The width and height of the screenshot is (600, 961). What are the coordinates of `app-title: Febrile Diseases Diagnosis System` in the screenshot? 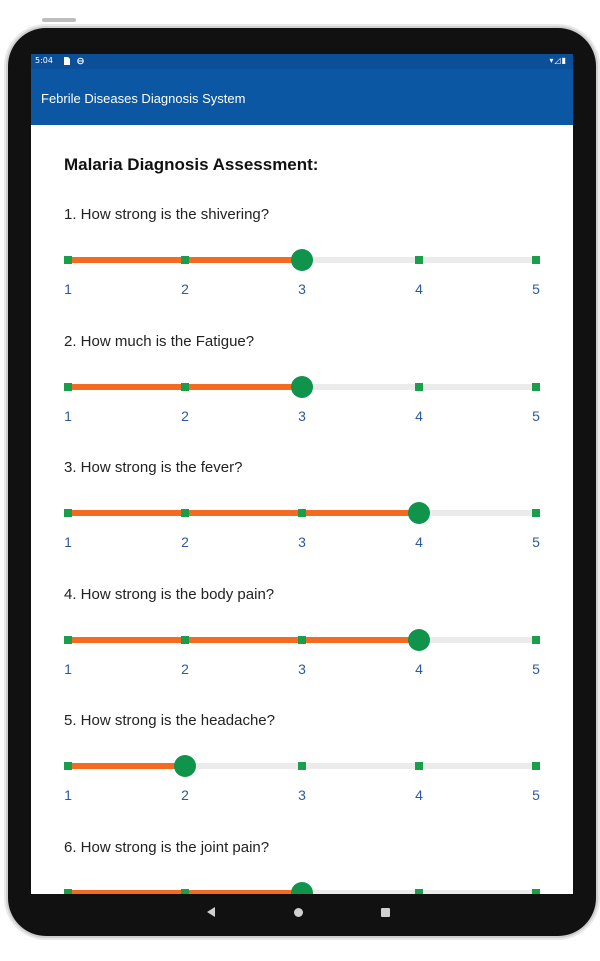 It's located at (143, 98).